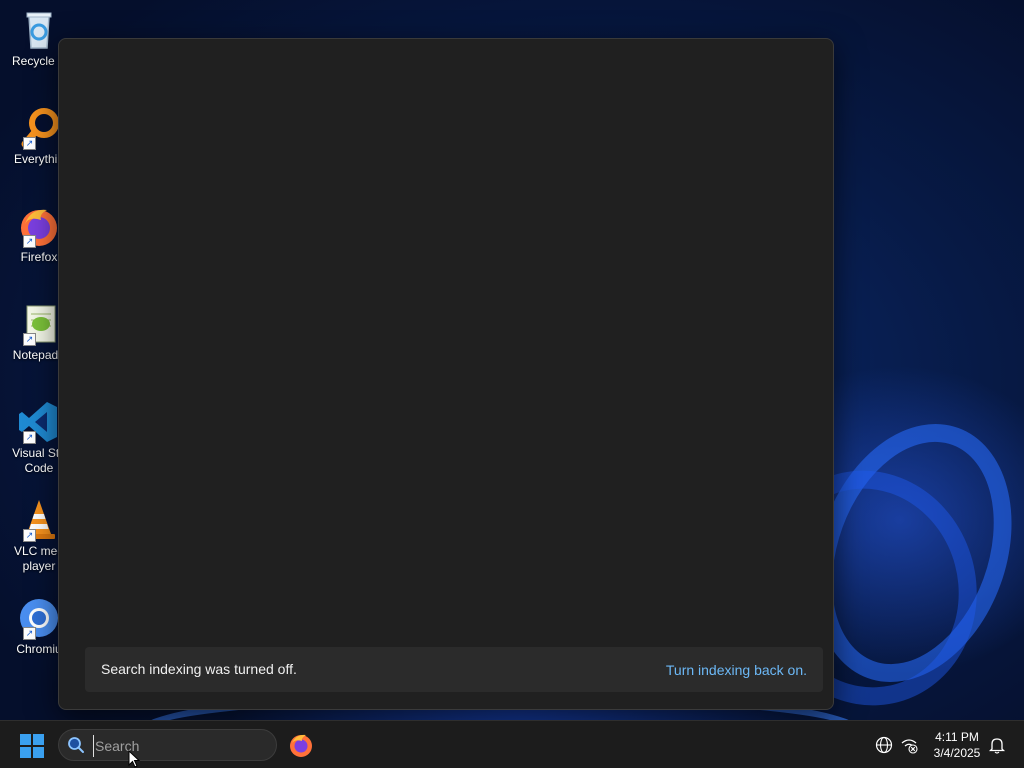 This screenshot has height=768, width=1024. I want to click on everything-search-icon: ↗, so click(39, 128).